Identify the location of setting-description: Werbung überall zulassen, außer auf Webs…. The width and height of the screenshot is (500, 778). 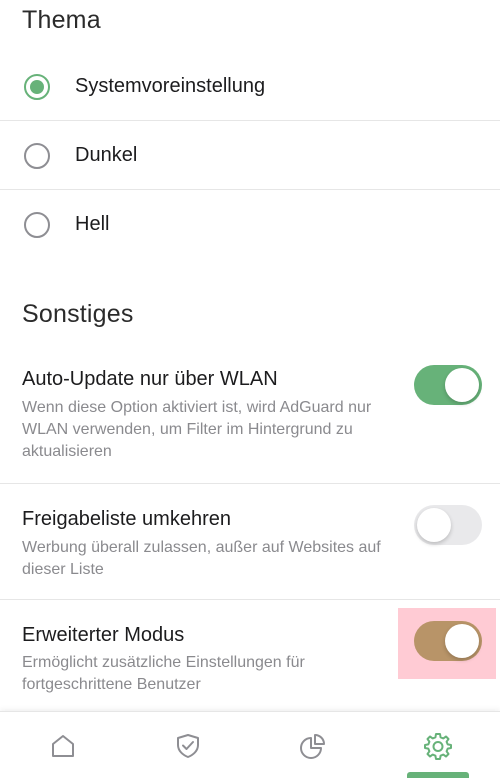
(201, 558).